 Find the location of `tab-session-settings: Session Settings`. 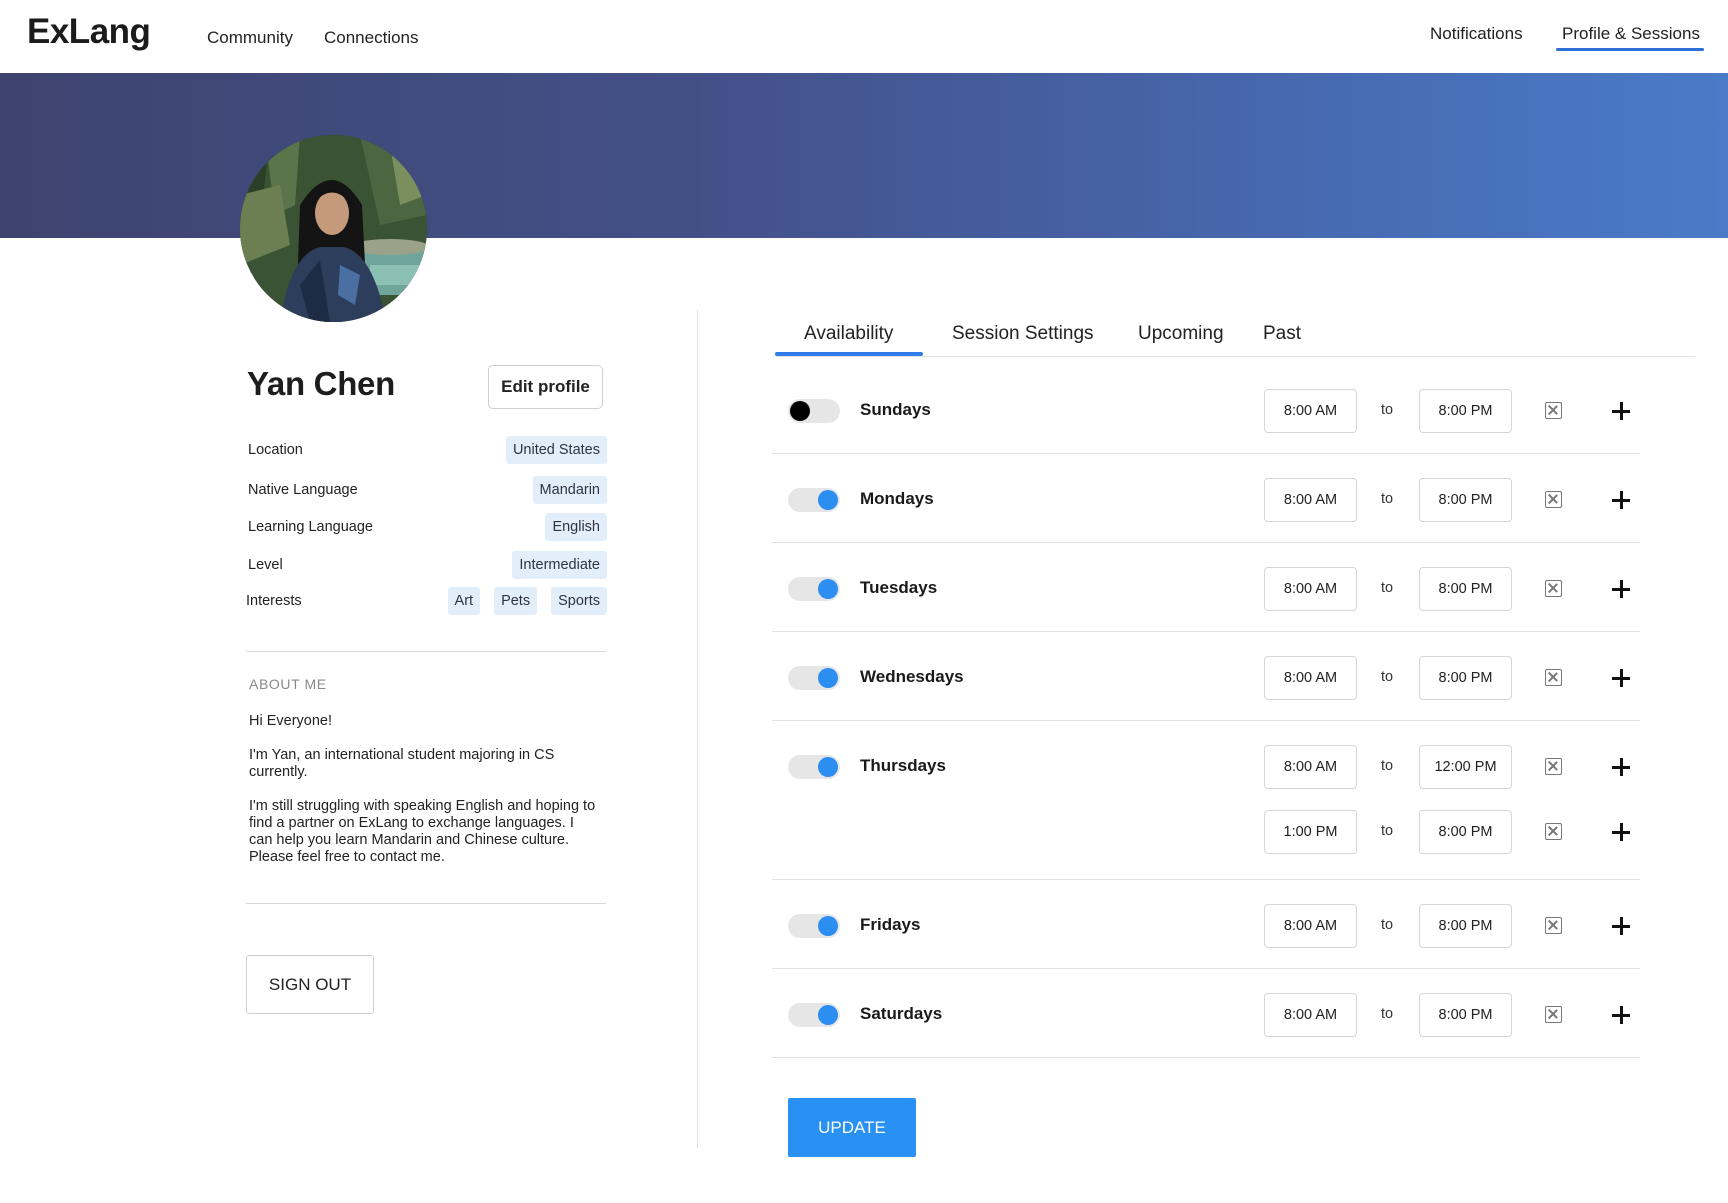

tab-session-settings: Session Settings is located at coordinates (1023, 334).